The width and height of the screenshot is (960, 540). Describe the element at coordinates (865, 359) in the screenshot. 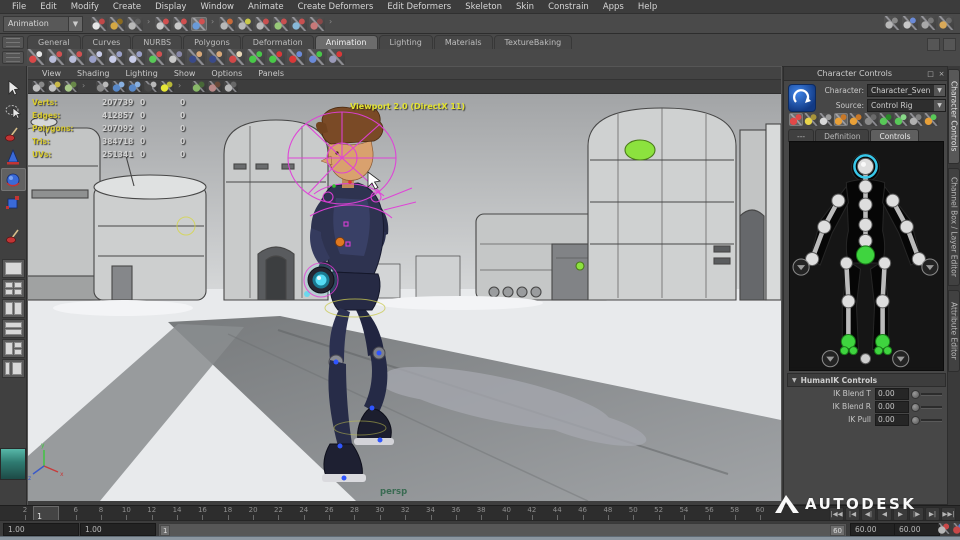

I see `reference-node` at that location.